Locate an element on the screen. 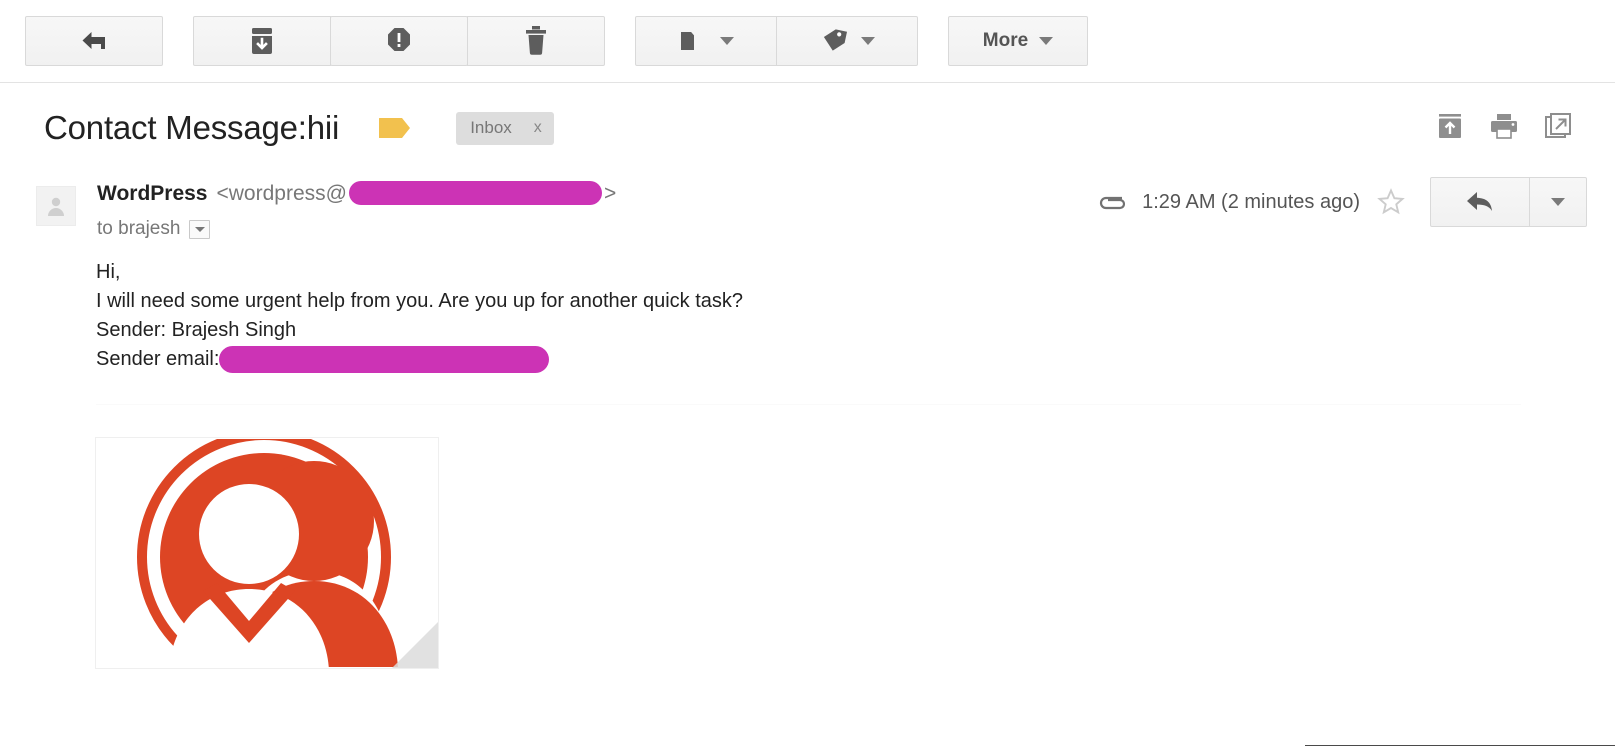  labels-button is located at coordinates (847, 41).